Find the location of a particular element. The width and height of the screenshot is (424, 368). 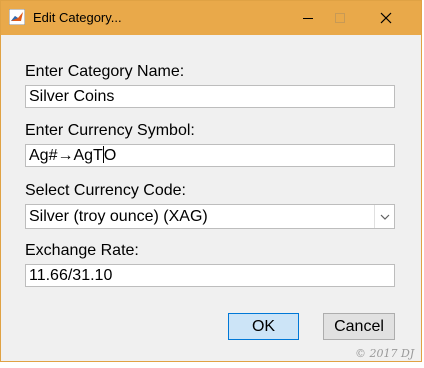

cancel-button: Cancel is located at coordinates (359, 326).